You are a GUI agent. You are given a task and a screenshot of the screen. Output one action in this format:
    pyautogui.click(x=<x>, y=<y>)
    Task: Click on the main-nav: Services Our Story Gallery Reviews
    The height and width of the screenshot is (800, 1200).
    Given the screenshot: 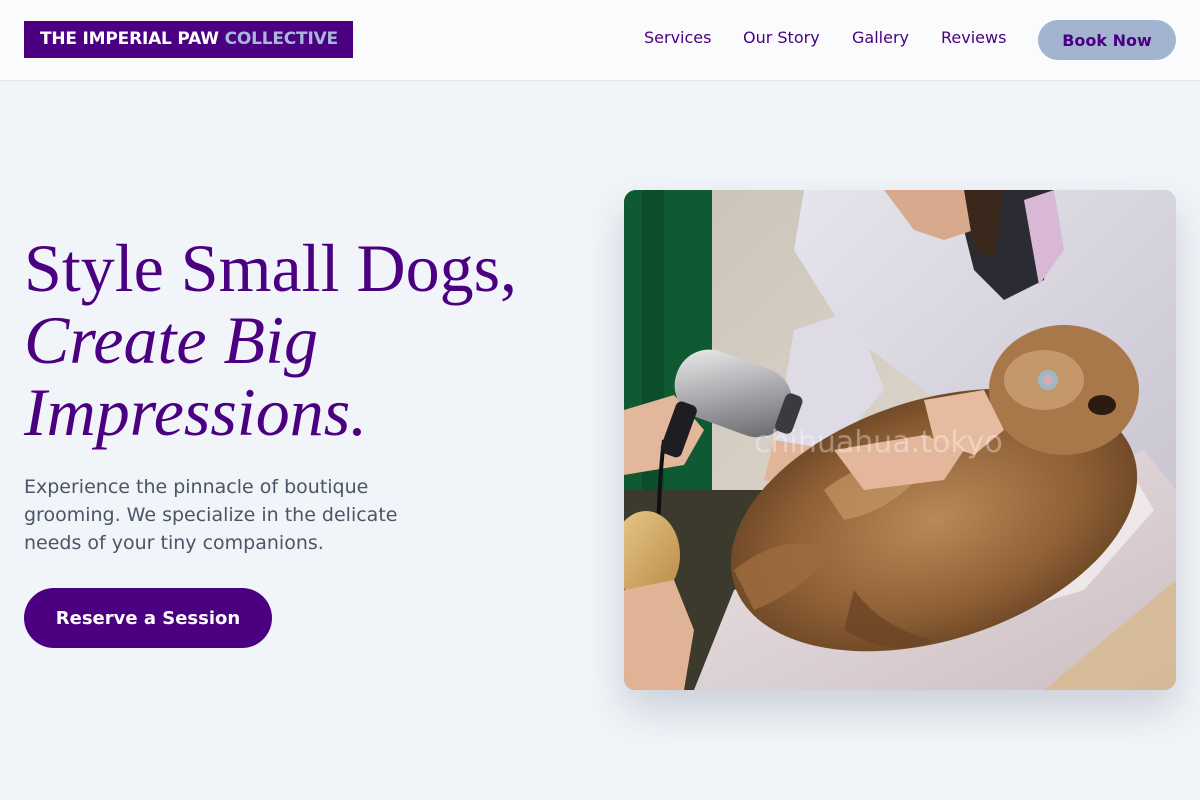 What is the action you would take?
    pyautogui.click(x=600, y=40)
    